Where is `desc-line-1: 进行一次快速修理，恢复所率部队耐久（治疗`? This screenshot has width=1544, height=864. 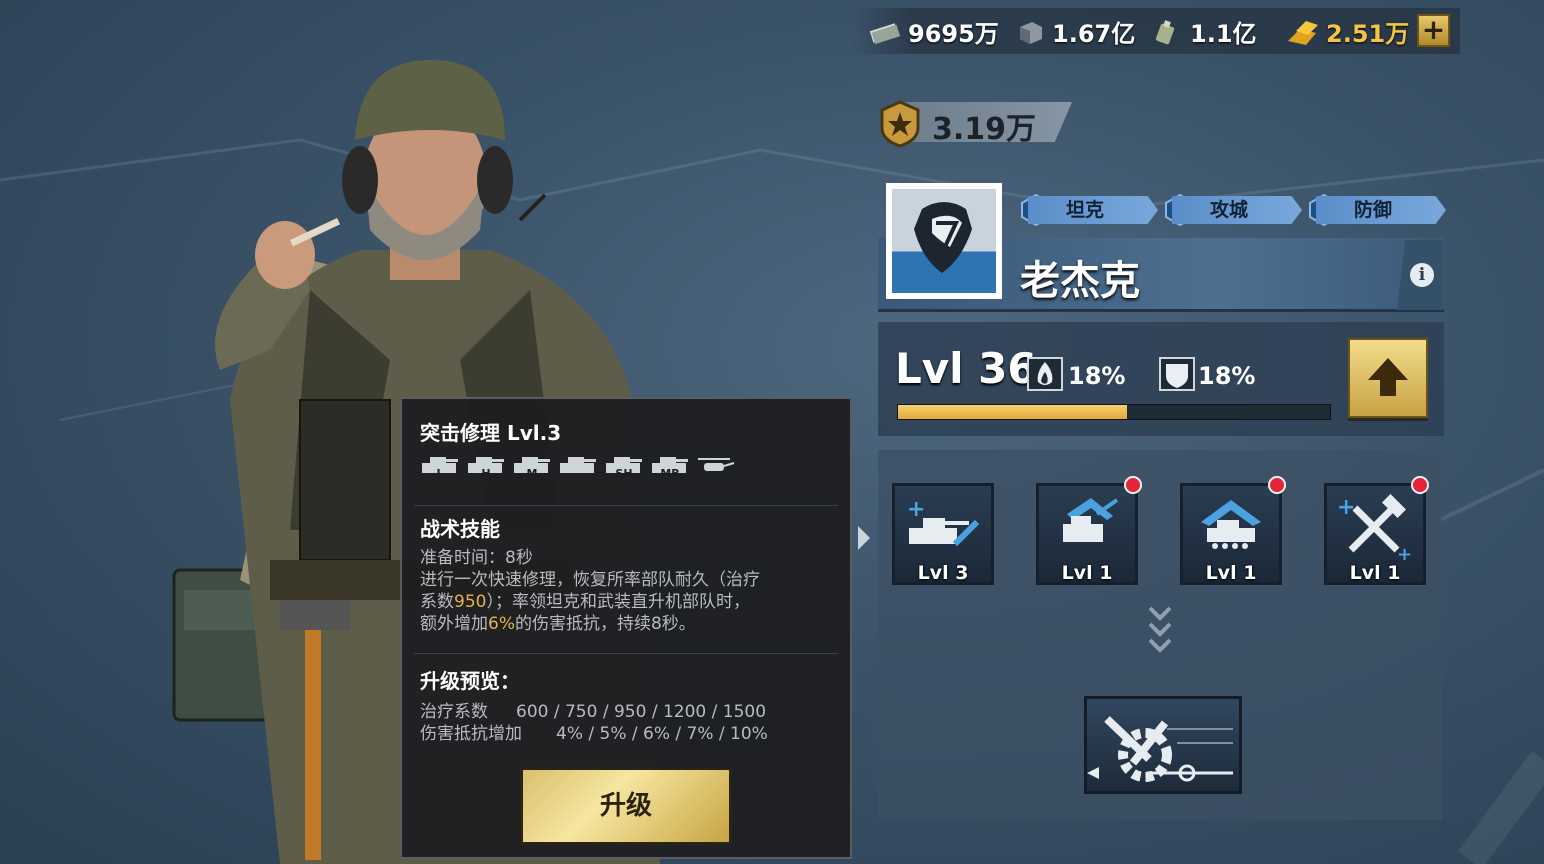
desc-line-1: 进行一次快速修理，恢复所率部队耐久（治疗 is located at coordinates (590, 580).